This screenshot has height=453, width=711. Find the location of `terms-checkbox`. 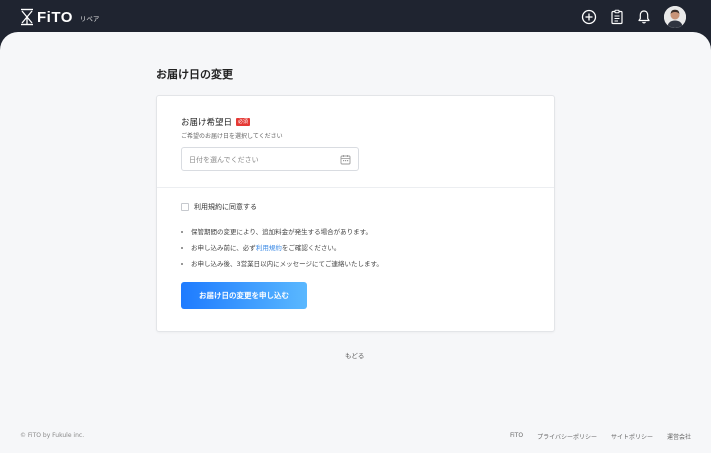

terms-checkbox is located at coordinates (185, 207).